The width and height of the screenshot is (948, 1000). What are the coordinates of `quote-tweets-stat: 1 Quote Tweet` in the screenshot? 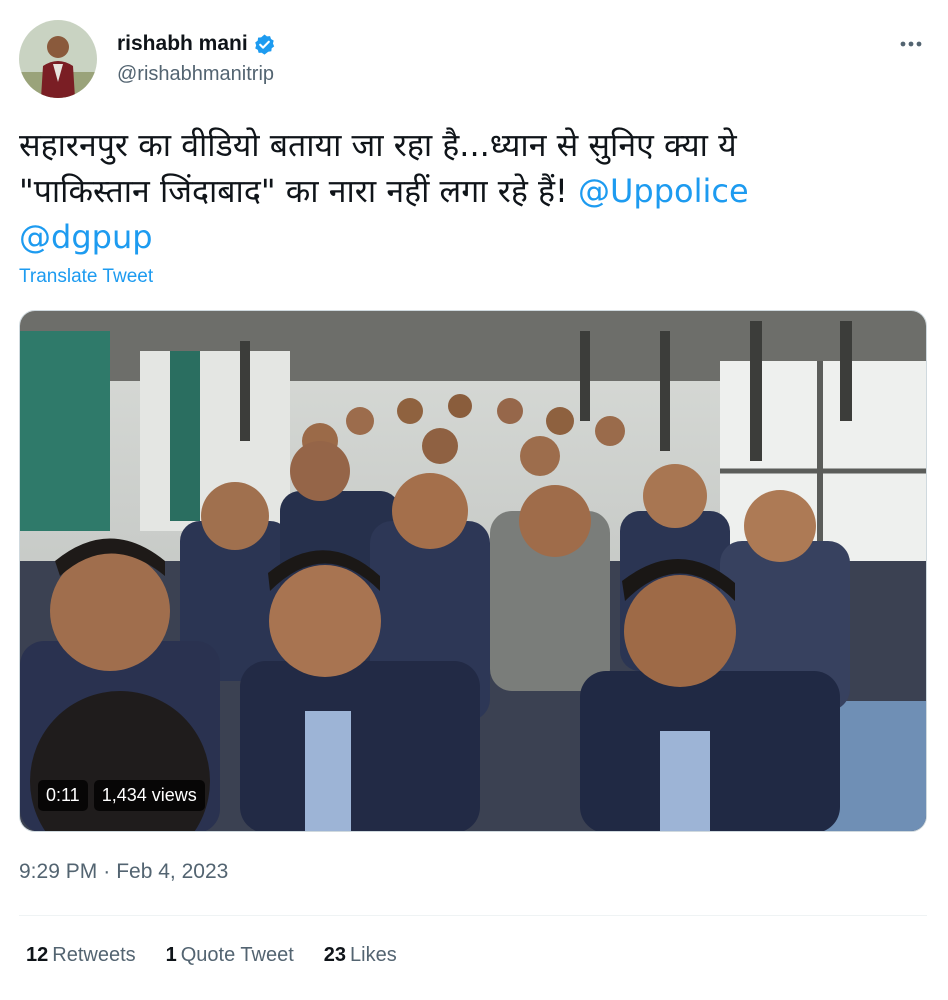 It's located at (230, 955).